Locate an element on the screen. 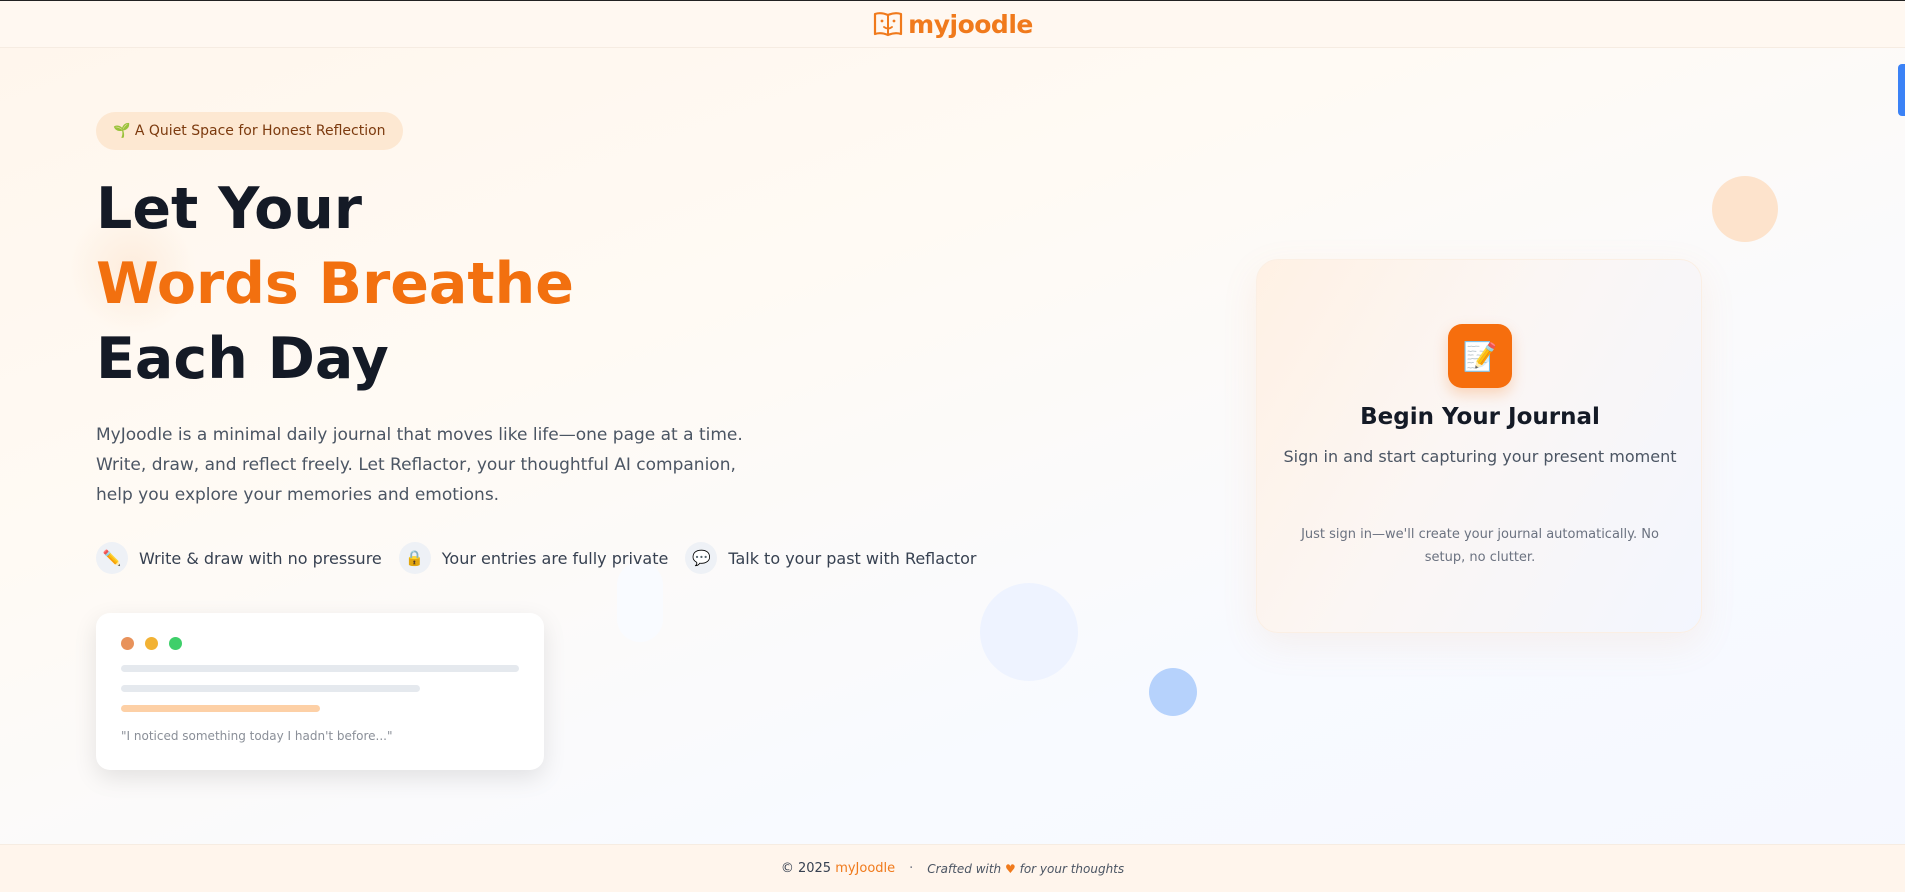 The width and height of the screenshot is (1905, 892). lock-icon: 🔒 is located at coordinates (414, 558).